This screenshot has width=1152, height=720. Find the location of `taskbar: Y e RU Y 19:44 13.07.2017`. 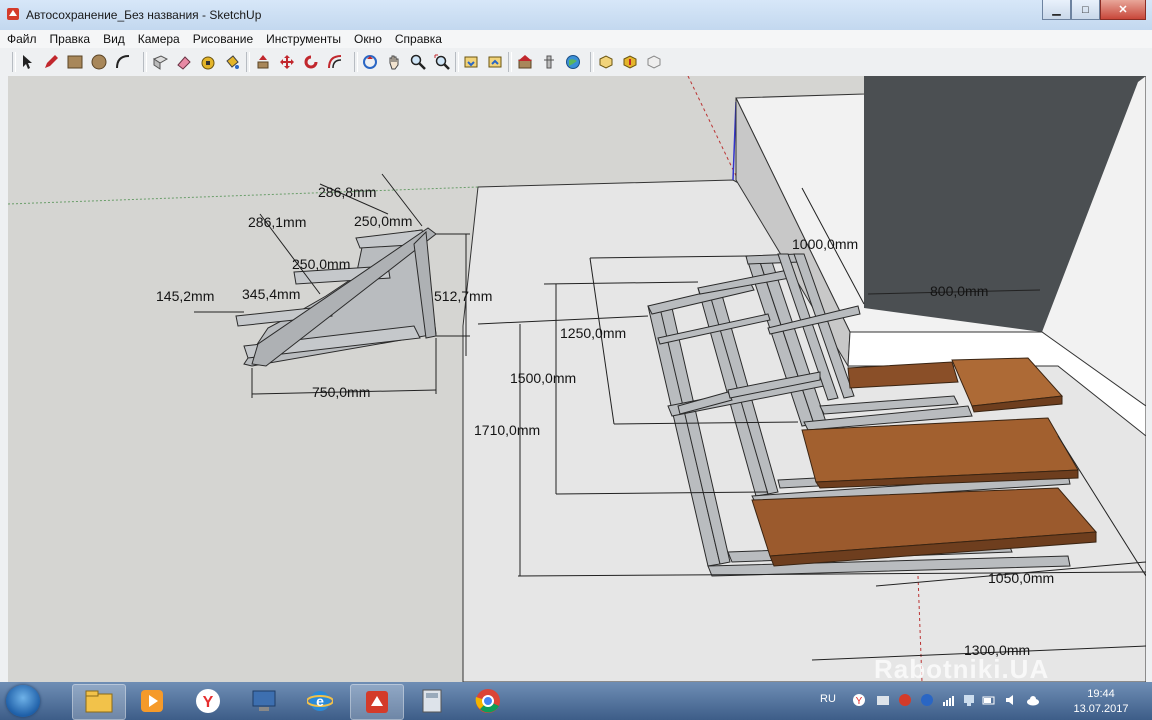

taskbar: Y e RU Y 19:44 13.07.2017 is located at coordinates (576, 701).